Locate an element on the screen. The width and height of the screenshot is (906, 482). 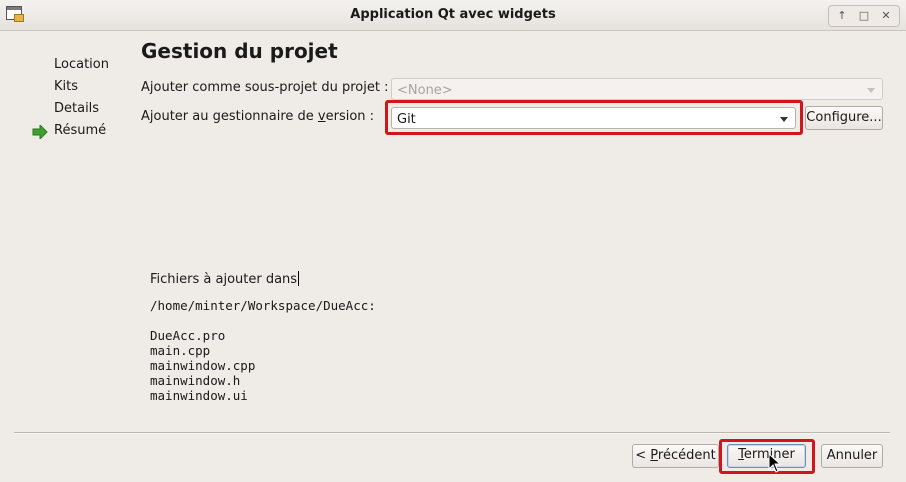
mouse-pointer-icon is located at coordinates (775, 463).